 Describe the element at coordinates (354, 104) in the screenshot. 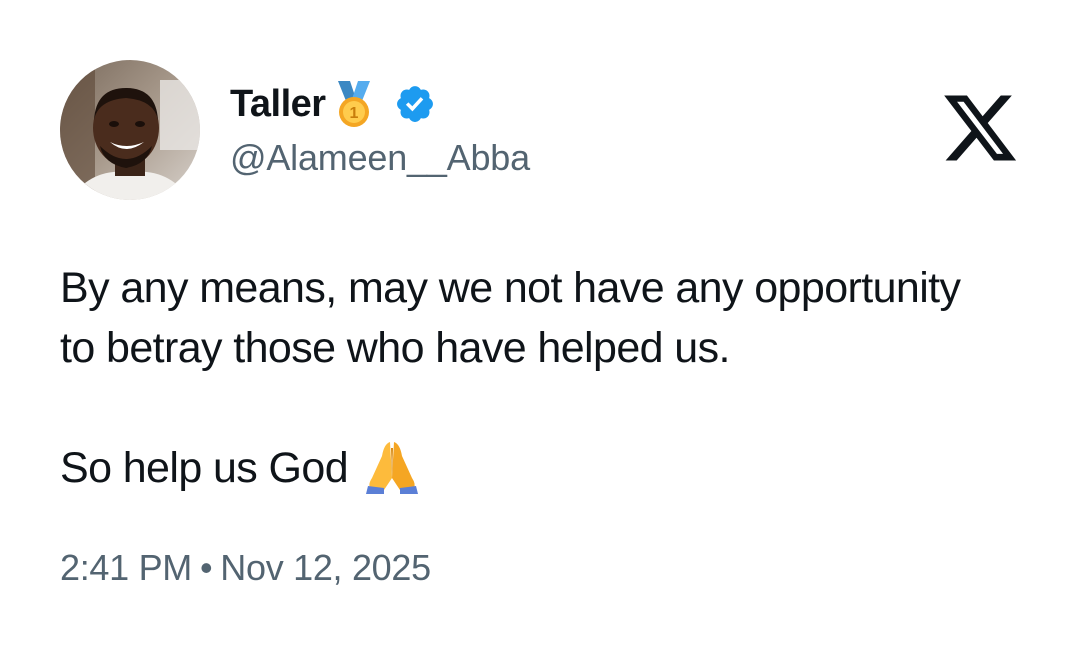

I see `gold-medal-icon: 1` at that location.